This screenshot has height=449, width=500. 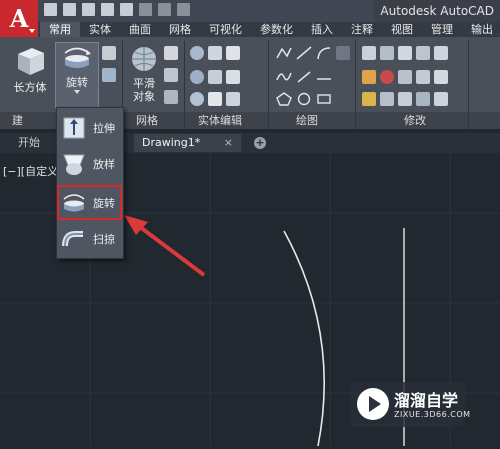 I want to click on panel-label-modeling: 建, so click(x=17, y=120).